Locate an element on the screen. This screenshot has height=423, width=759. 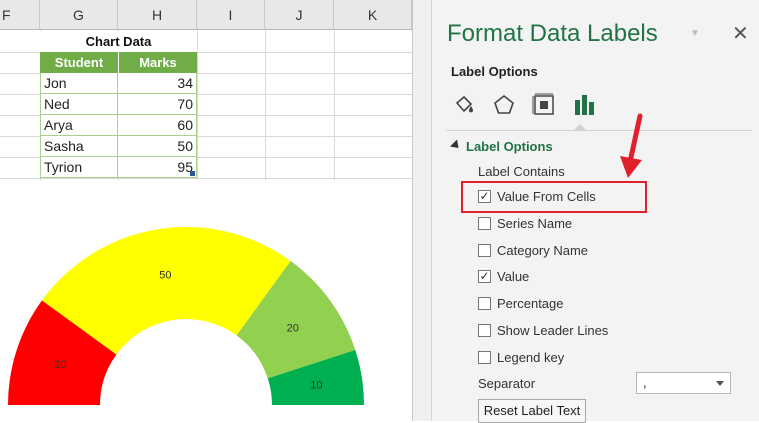
checkbox-category-name: Category Name is located at coordinates (533, 250).